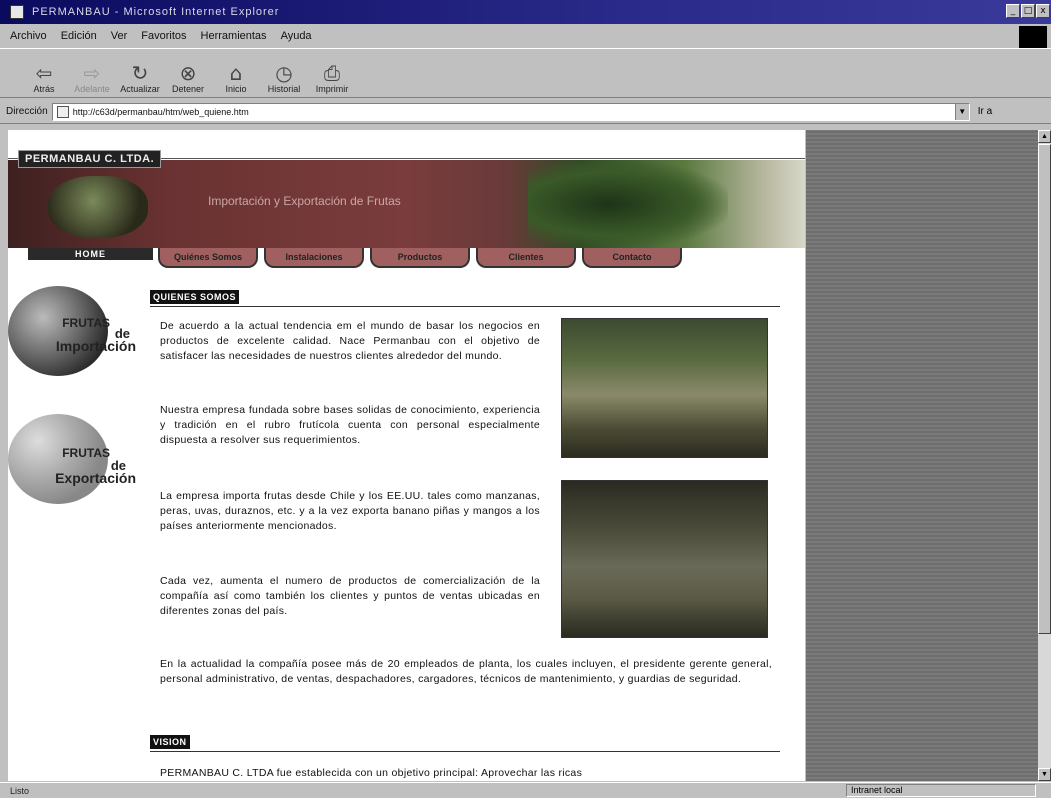  I want to click on stop-icon: ⊗, so click(188, 73).